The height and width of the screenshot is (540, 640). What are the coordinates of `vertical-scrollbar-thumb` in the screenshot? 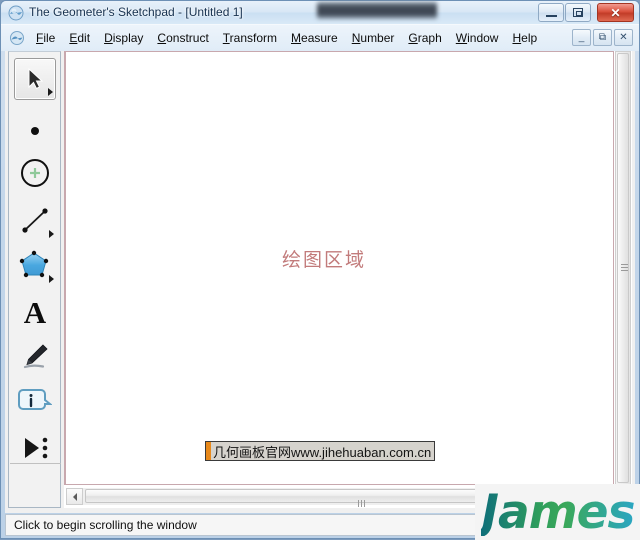 It's located at (623, 268).